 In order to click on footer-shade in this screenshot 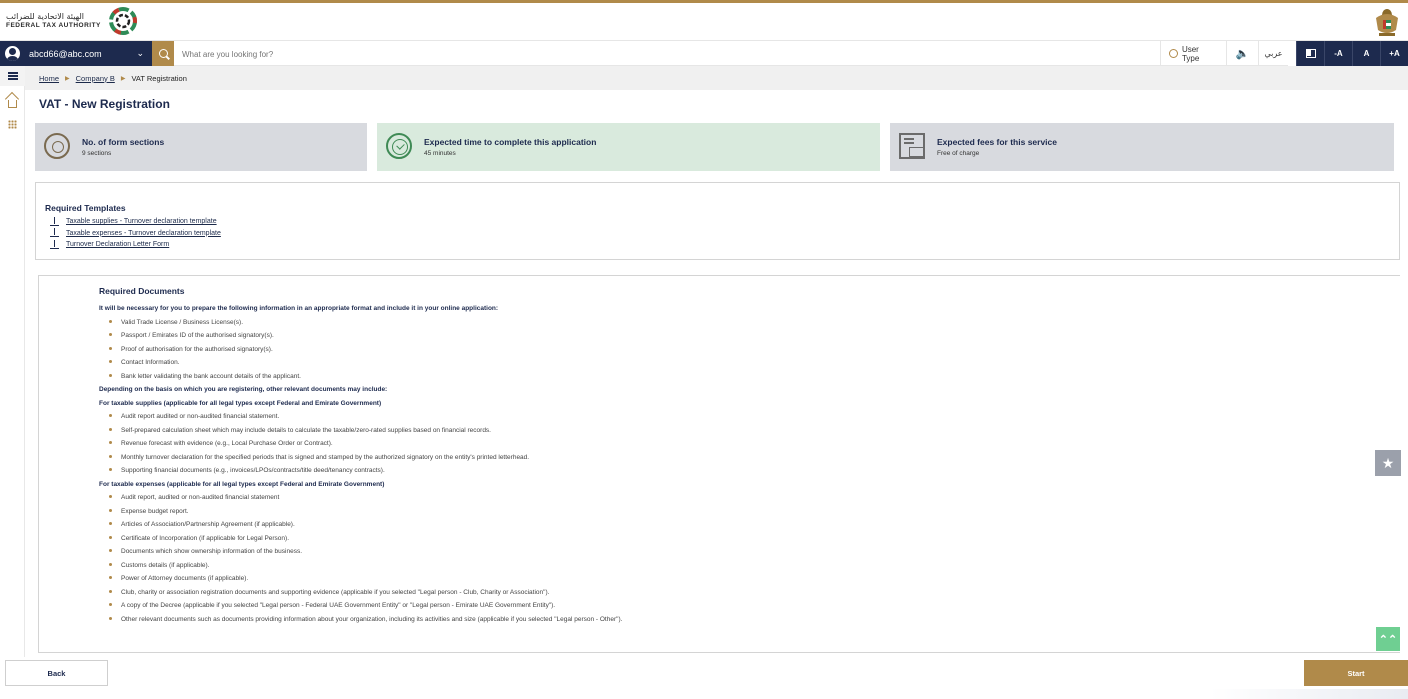, I will do `click(1309, 694)`.